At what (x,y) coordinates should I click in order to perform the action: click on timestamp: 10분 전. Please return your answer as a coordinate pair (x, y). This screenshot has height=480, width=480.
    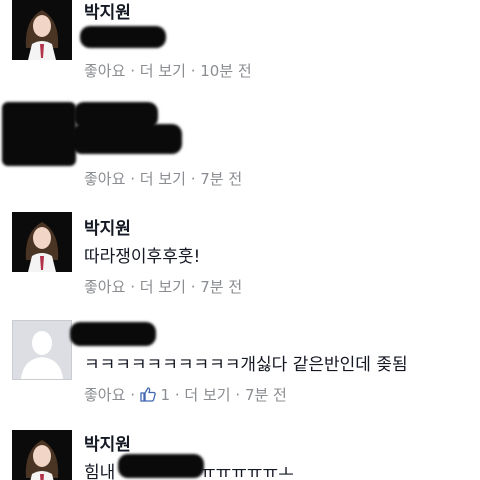
    Looking at the image, I should click on (226, 71).